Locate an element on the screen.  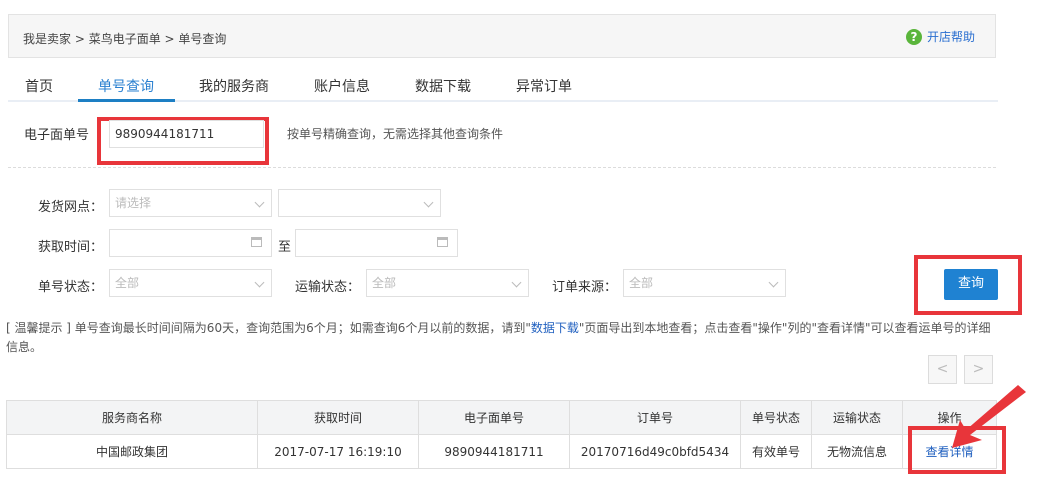
col-provider: 服务商名称 is located at coordinates (132, 417).